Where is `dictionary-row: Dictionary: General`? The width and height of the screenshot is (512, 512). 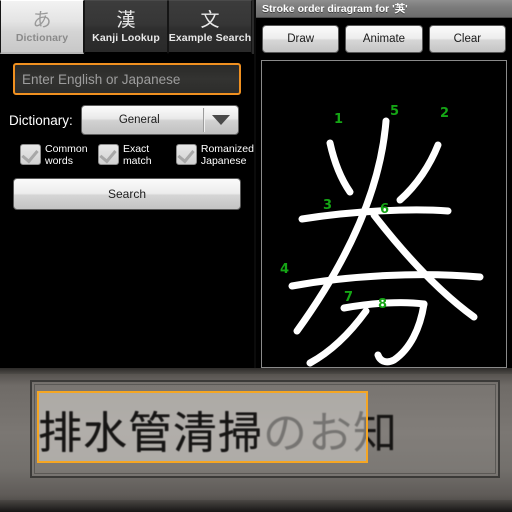 dictionary-row: Dictionary: General is located at coordinates (127, 120).